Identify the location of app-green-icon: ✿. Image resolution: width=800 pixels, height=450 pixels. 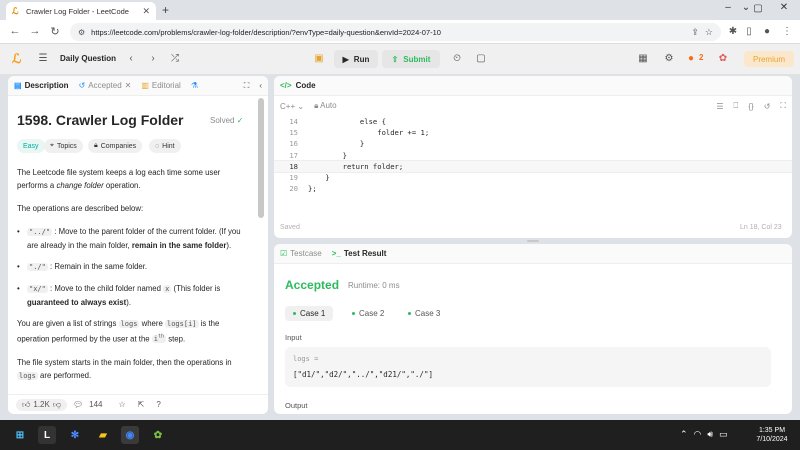
(158, 435).